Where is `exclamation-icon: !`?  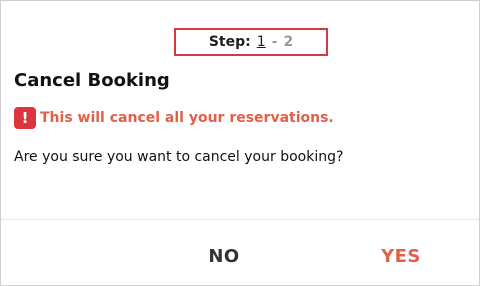 exclamation-icon: ! is located at coordinates (25, 118).